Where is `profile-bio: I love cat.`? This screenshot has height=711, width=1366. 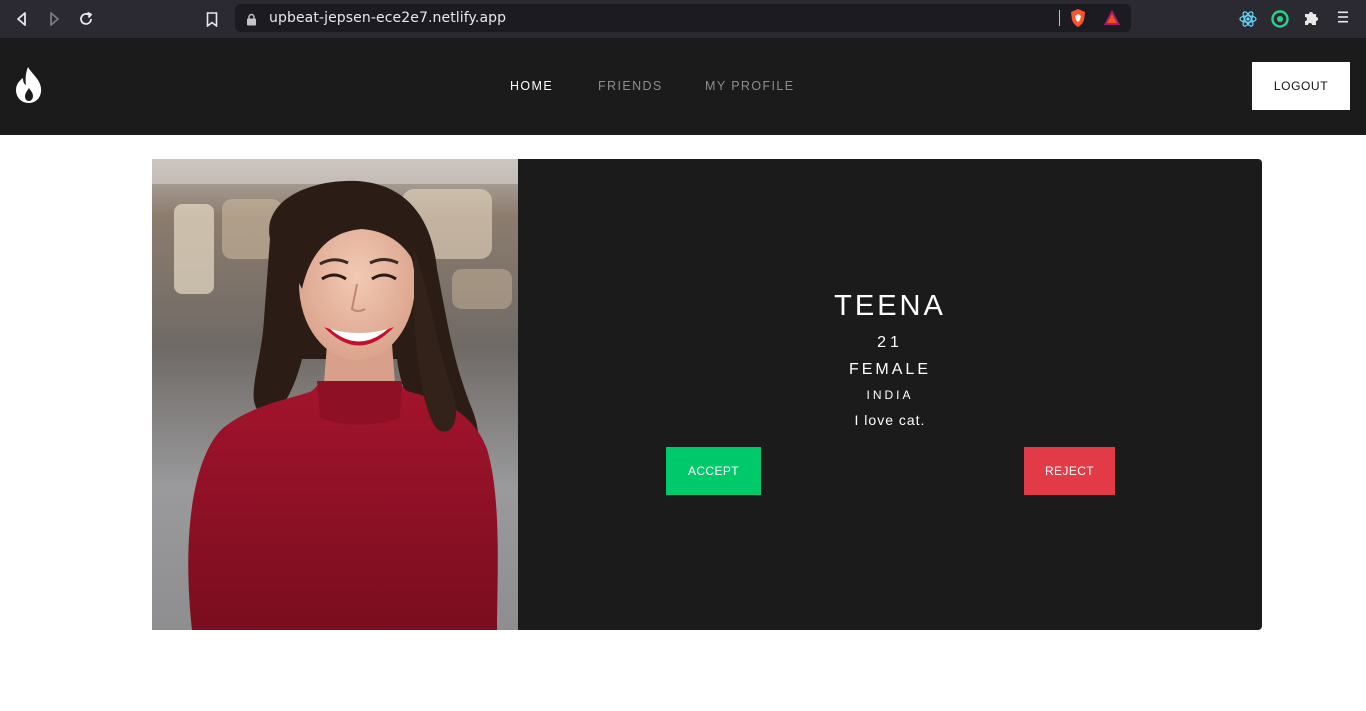
profile-bio: I love cat. is located at coordinates (890, 420).